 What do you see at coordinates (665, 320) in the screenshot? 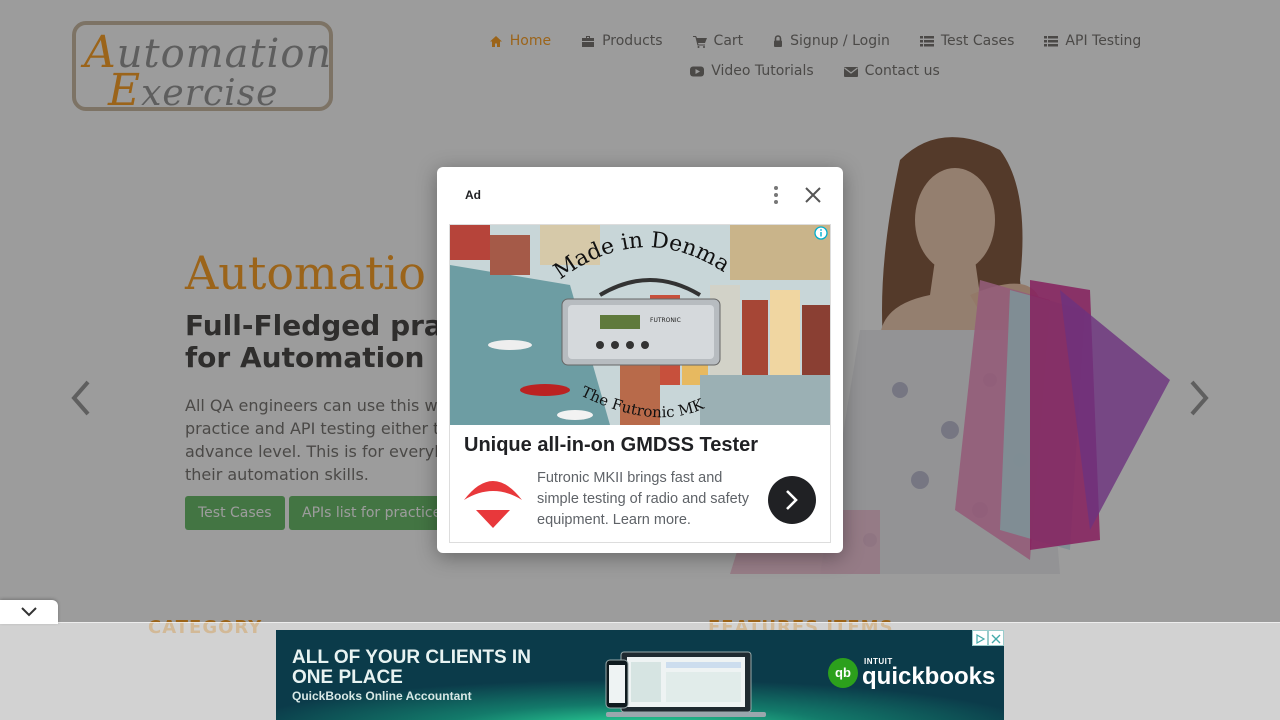
I see `device-brand-label: FUTRONIC` at bounding box center [665, 320].